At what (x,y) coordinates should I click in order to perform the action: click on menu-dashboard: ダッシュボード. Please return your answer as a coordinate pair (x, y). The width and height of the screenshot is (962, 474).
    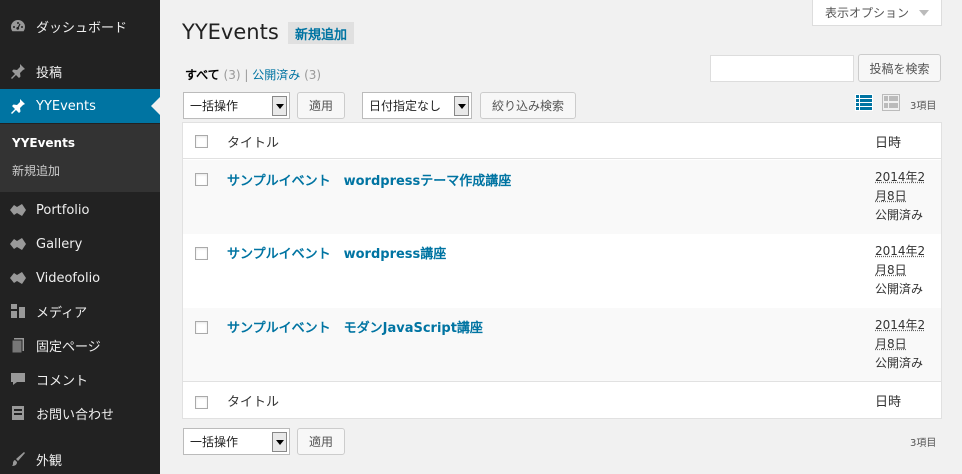
    Looking at the image, I should click on (80, 26).